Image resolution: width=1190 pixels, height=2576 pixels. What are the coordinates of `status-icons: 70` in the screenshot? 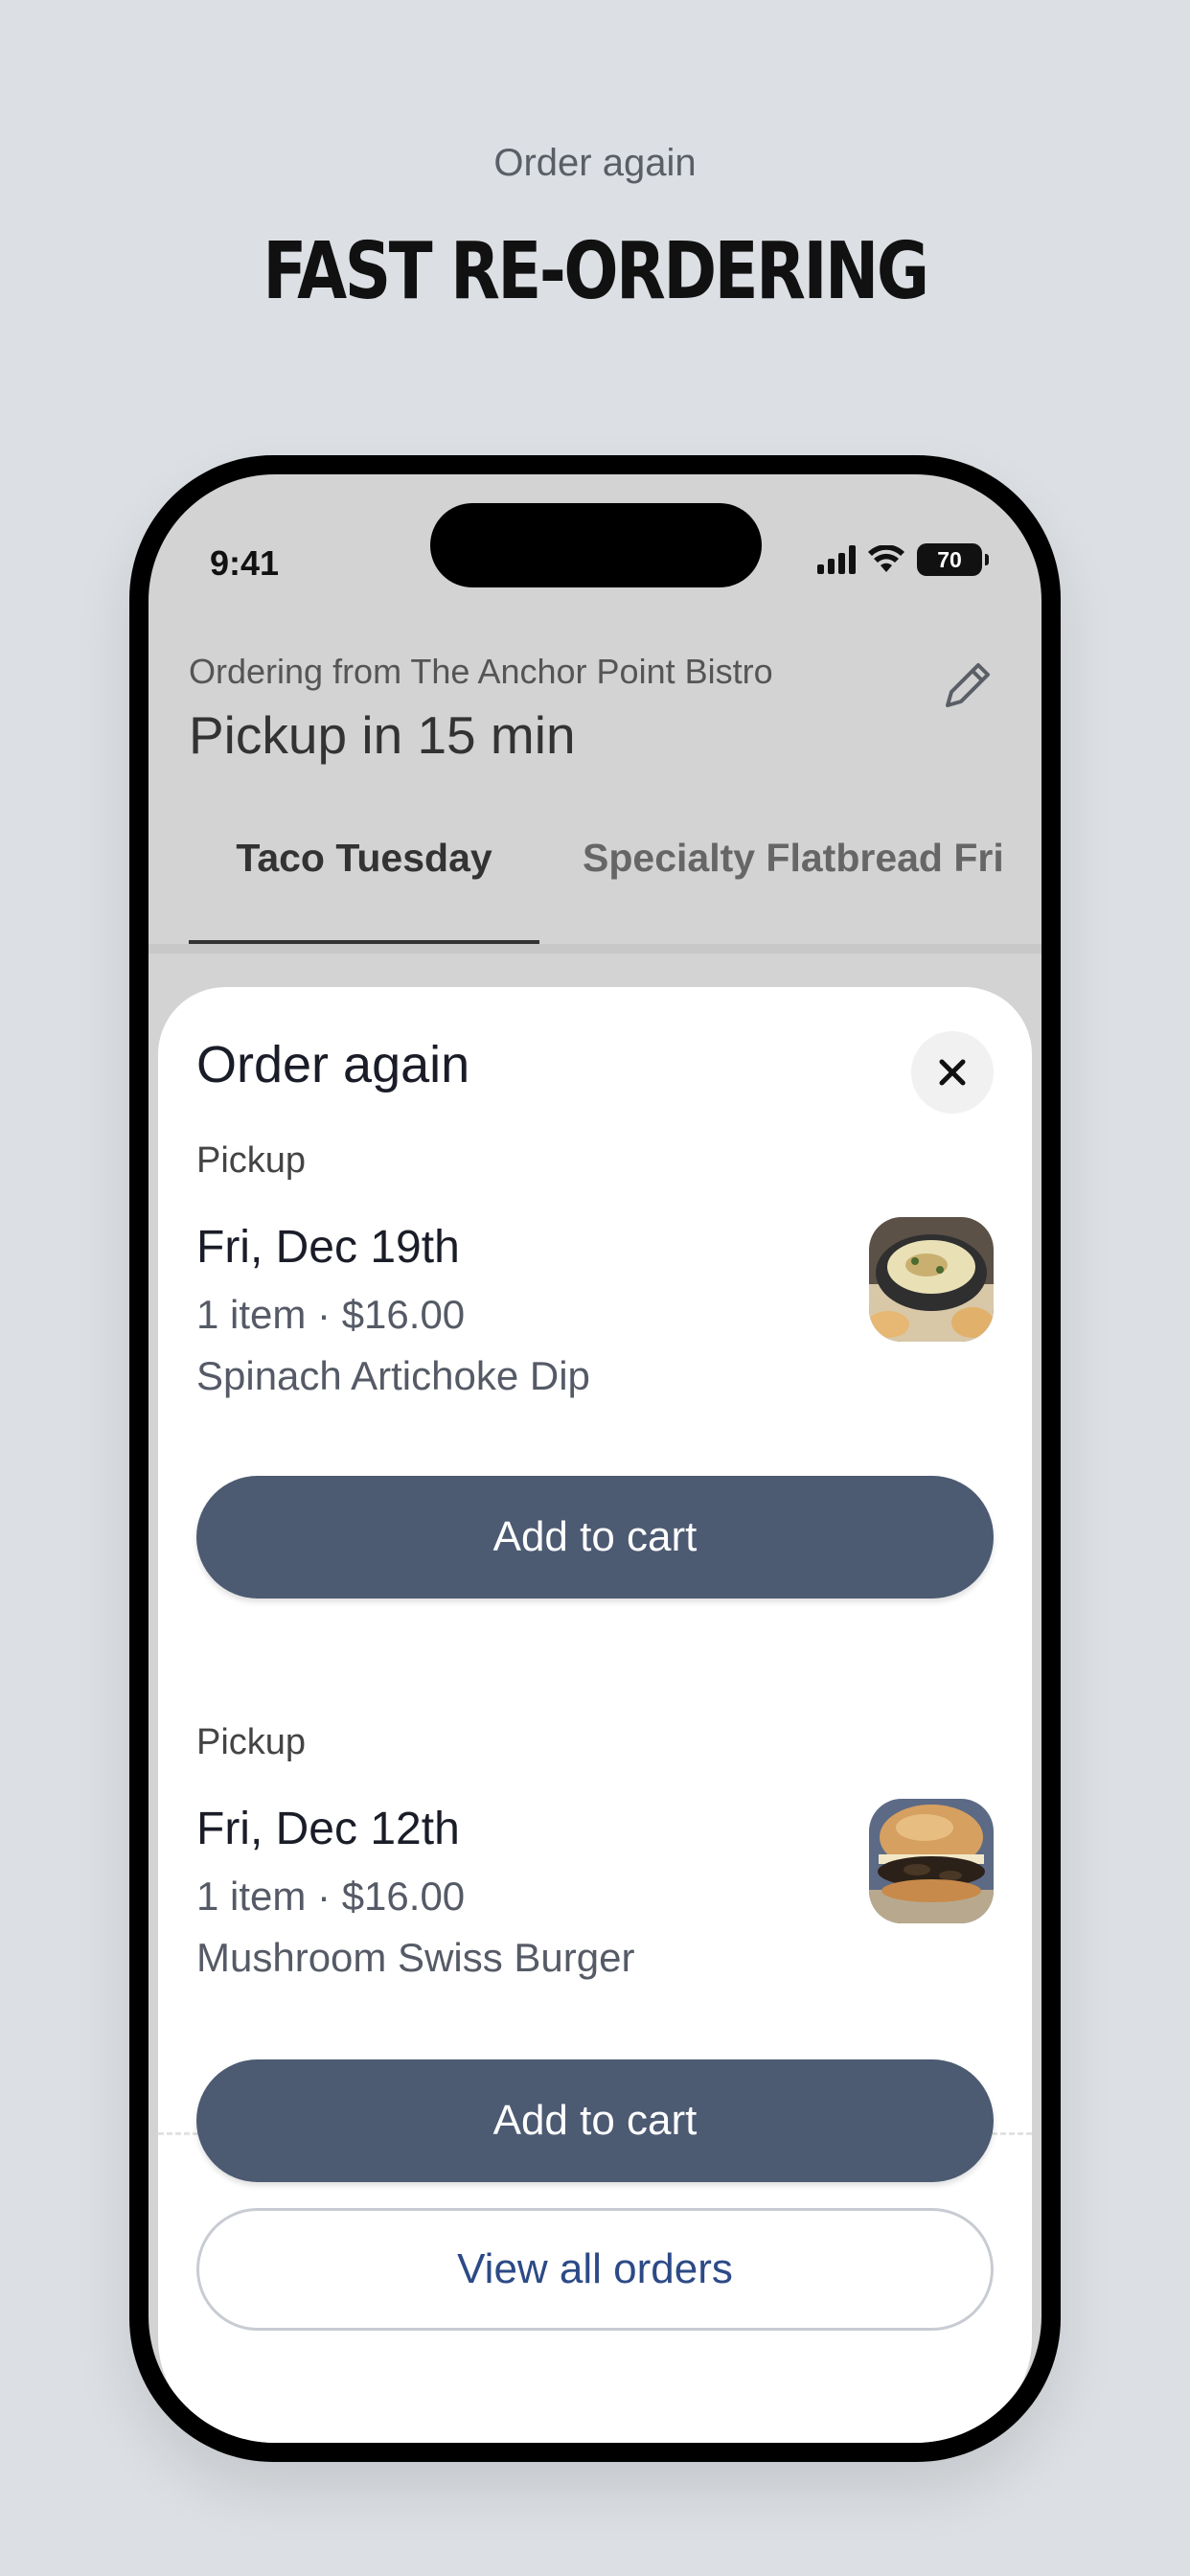 It's located at (903, 559).